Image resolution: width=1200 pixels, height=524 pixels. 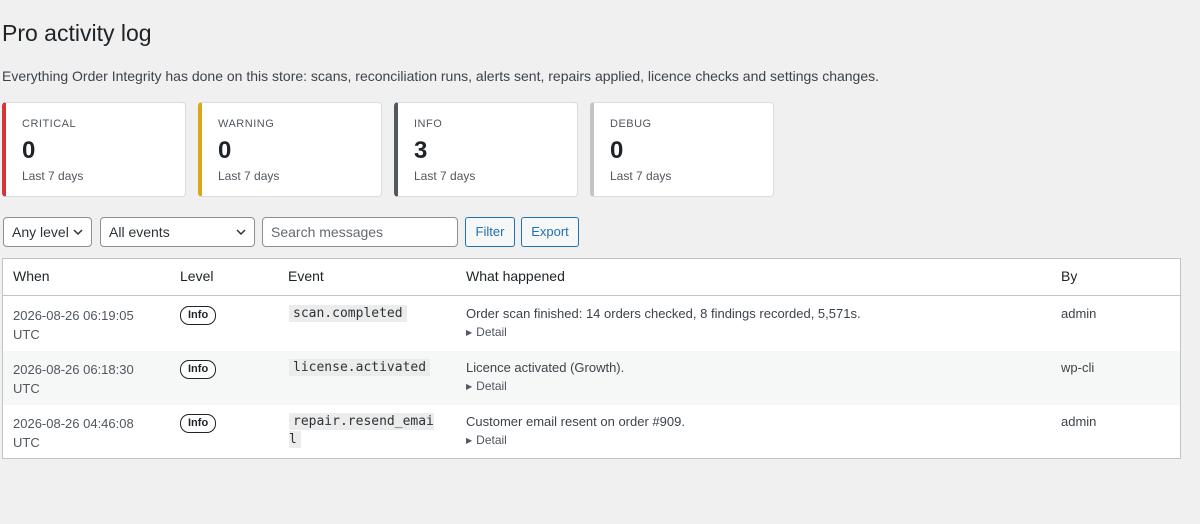 I want to click on col-by: By, so click(x=1069, y=276).